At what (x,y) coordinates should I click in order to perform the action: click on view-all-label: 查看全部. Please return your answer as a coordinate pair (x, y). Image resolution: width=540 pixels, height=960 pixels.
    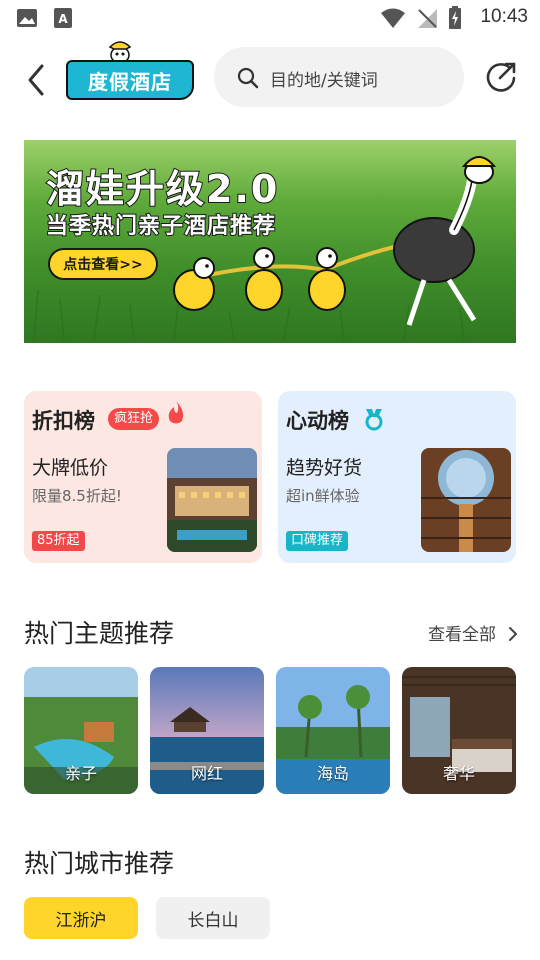
    Looking at the image, I should click on (462, 635).